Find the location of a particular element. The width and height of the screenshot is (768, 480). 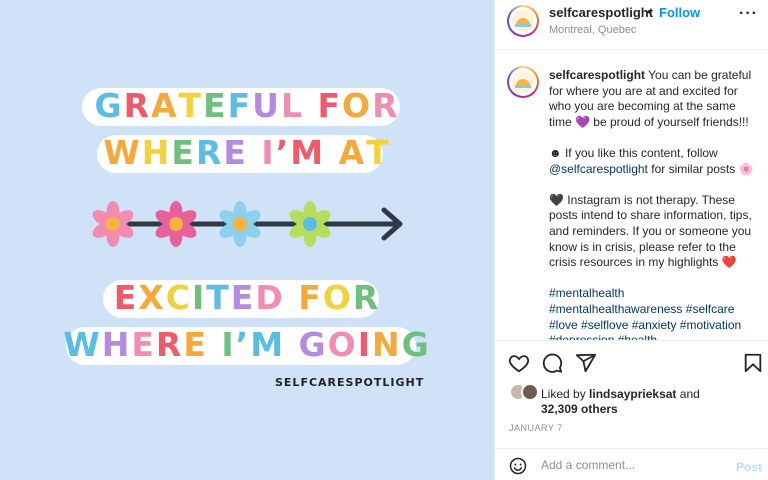

location-link: Montreal, Quebec is located at coordinates (592, 30).